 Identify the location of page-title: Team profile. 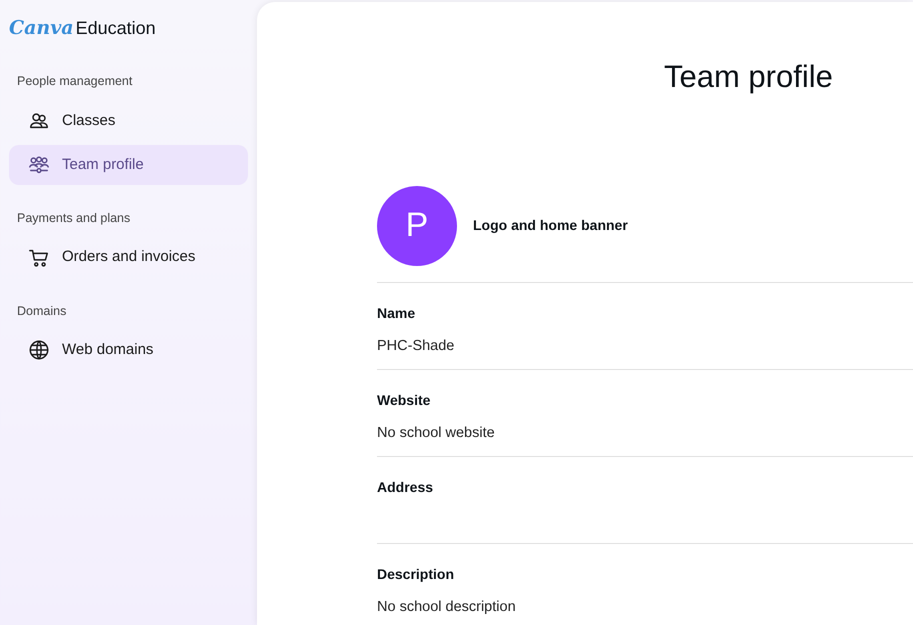
(749, 77).